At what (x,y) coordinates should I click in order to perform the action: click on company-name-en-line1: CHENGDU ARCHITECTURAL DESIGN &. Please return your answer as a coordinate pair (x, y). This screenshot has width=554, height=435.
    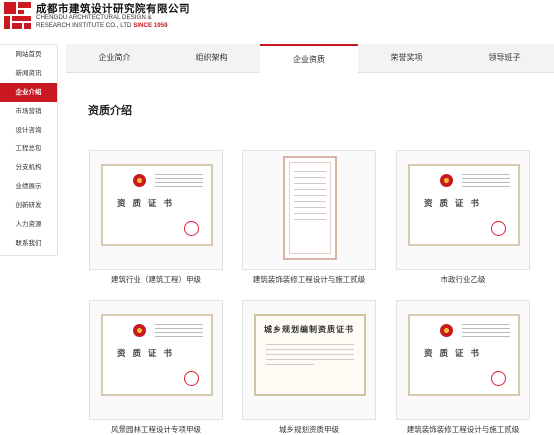
    Looking at the image, I should click on (94, 17).